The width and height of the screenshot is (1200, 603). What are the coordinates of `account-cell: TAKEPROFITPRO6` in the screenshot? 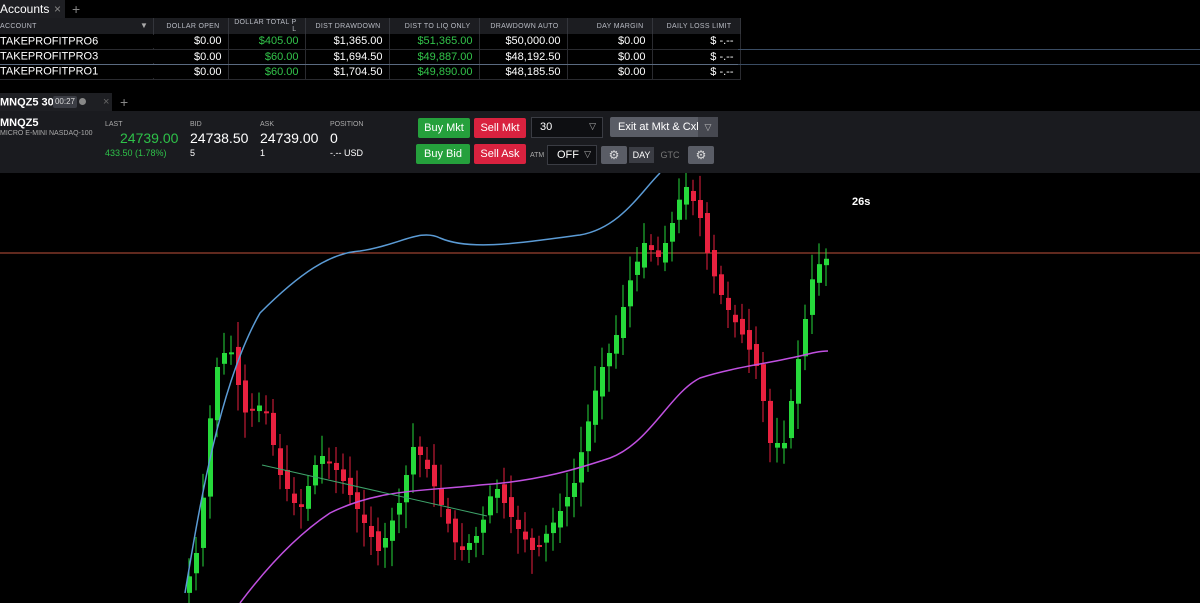 It's located at (84, 42).